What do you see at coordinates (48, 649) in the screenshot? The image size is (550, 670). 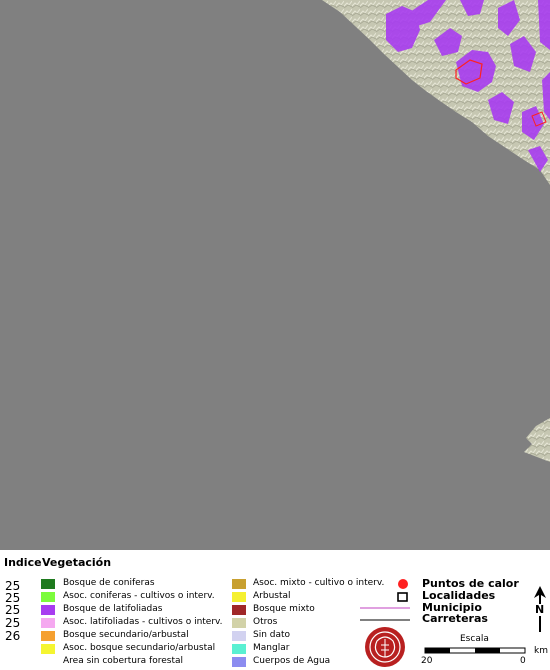 I see `legend-swatch-secondary-shrub-assoc` at bounding box center [48, 649].